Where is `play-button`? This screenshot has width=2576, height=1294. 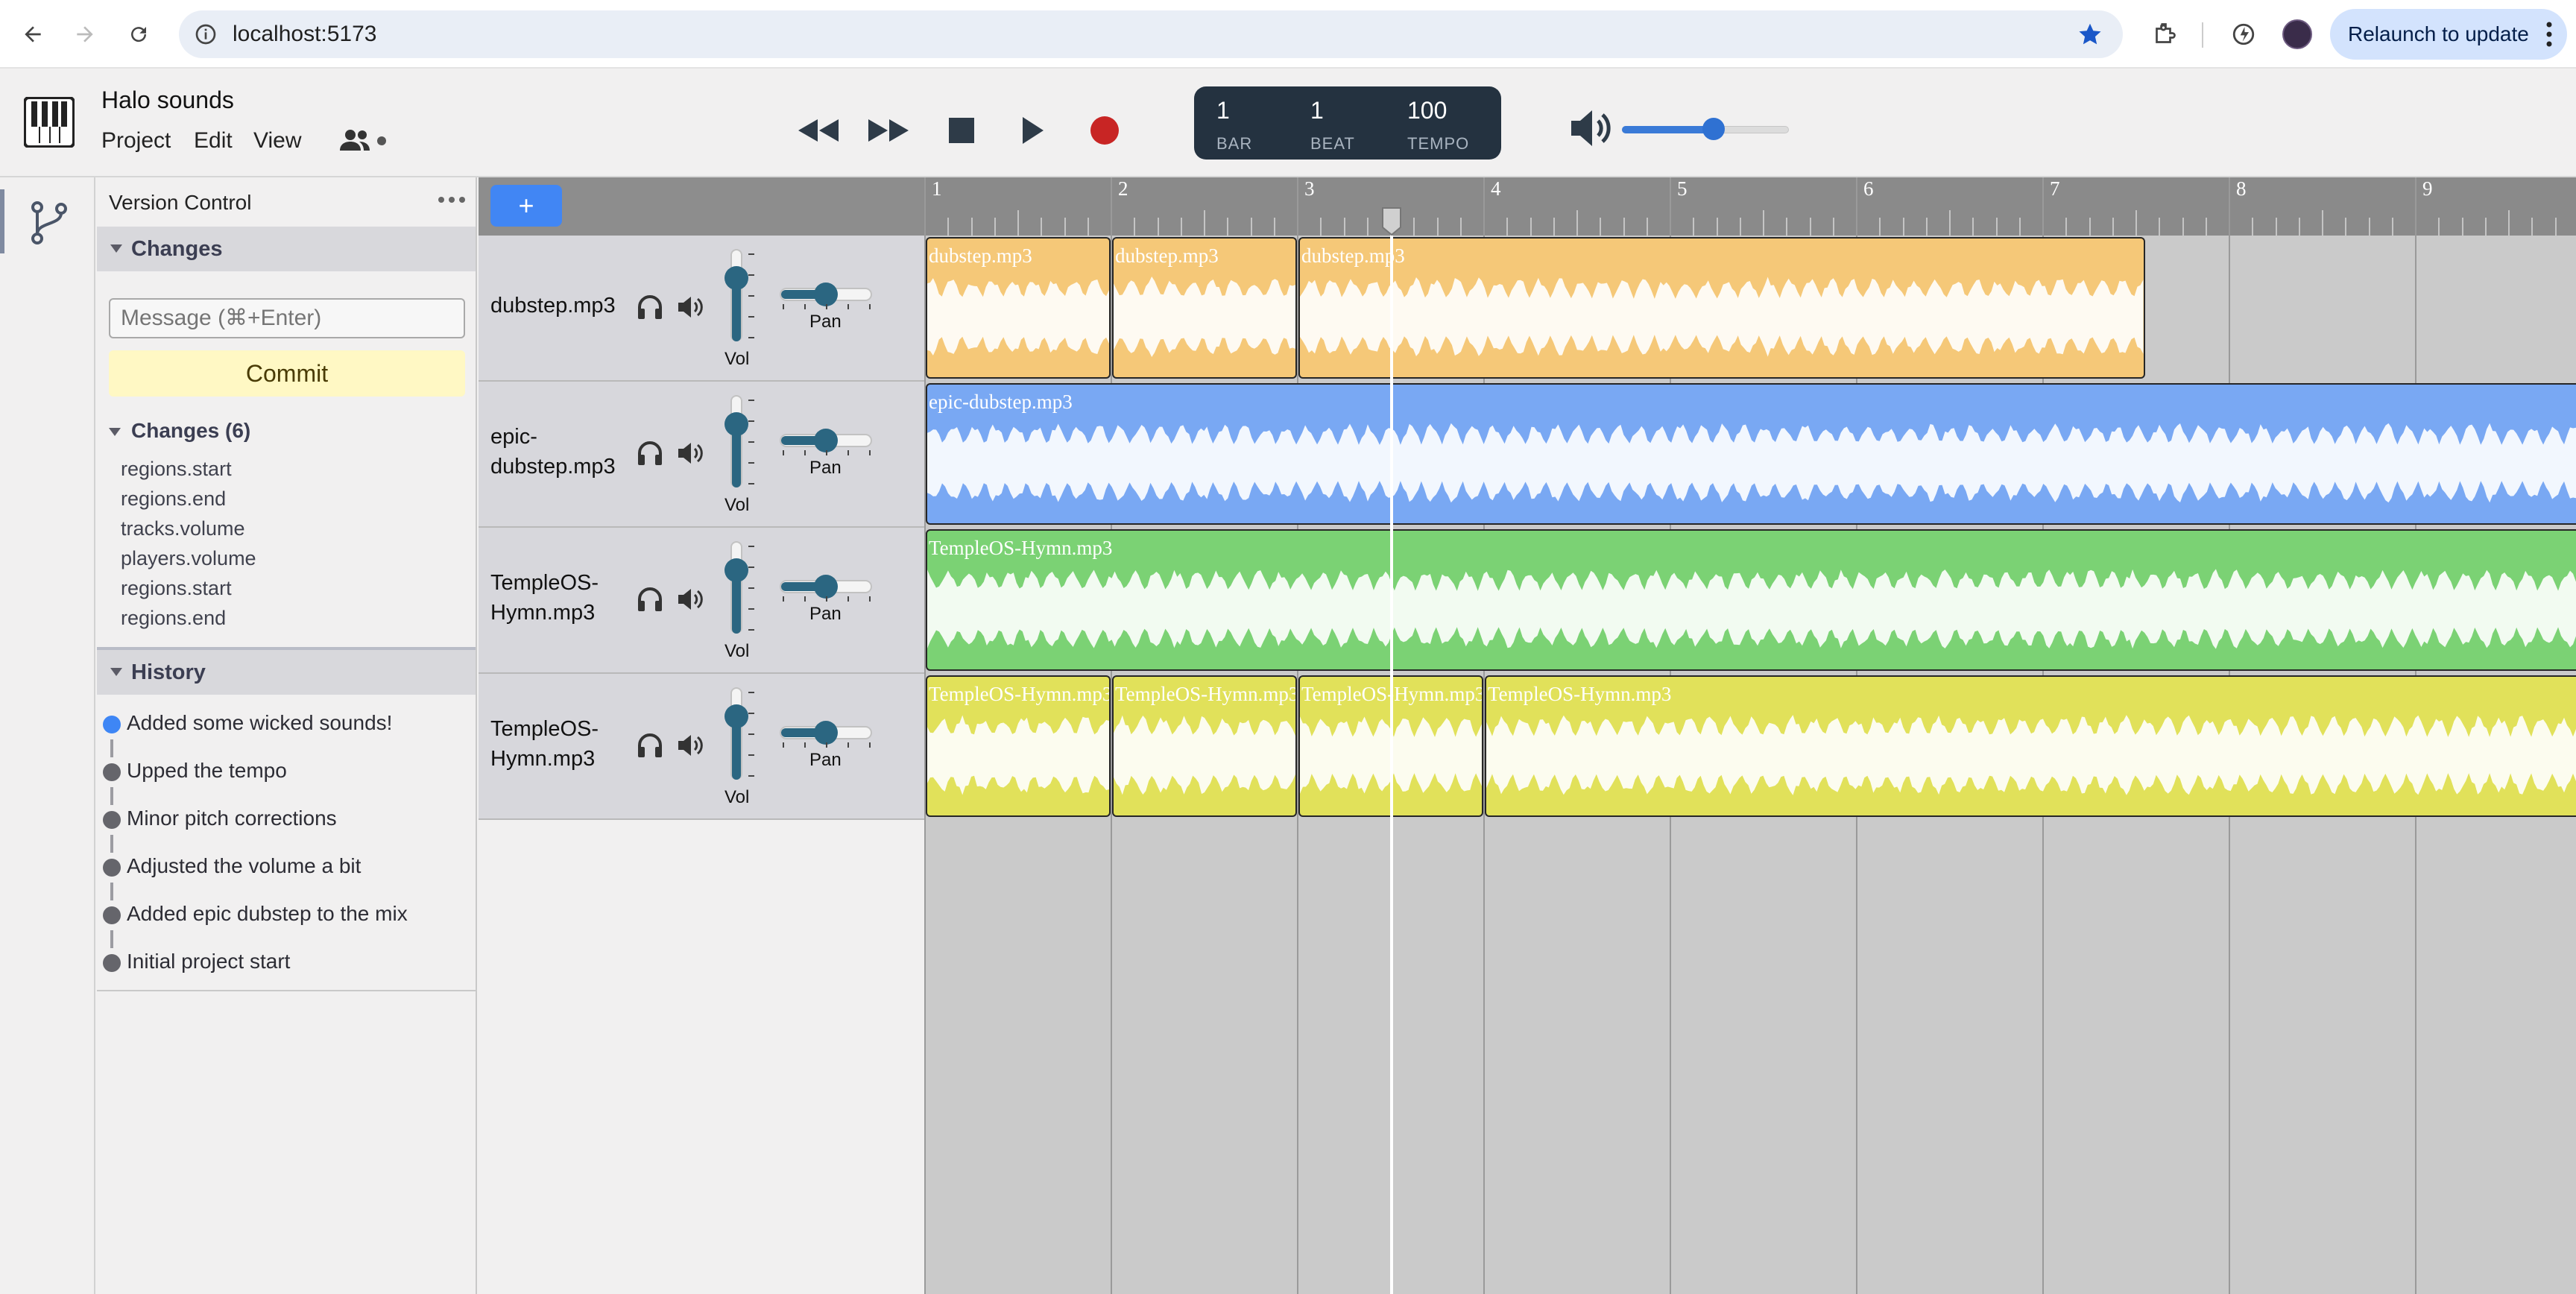 play-button is located at coordinates (1033, 130).